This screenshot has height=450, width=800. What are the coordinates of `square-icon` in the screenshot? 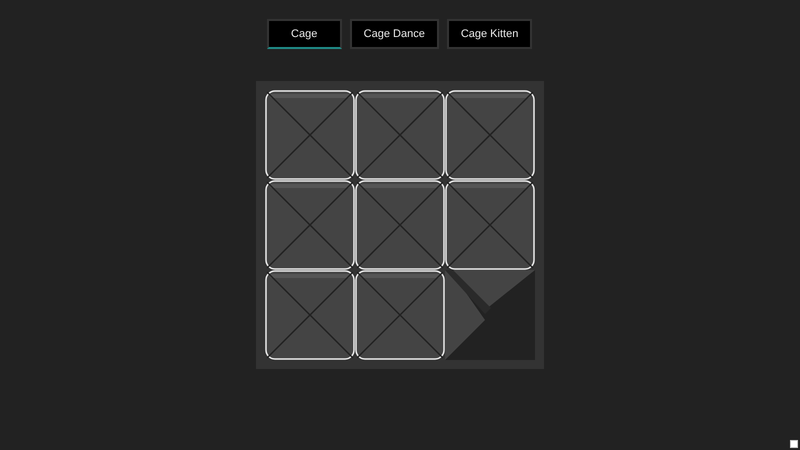 It's located at (794, 444).